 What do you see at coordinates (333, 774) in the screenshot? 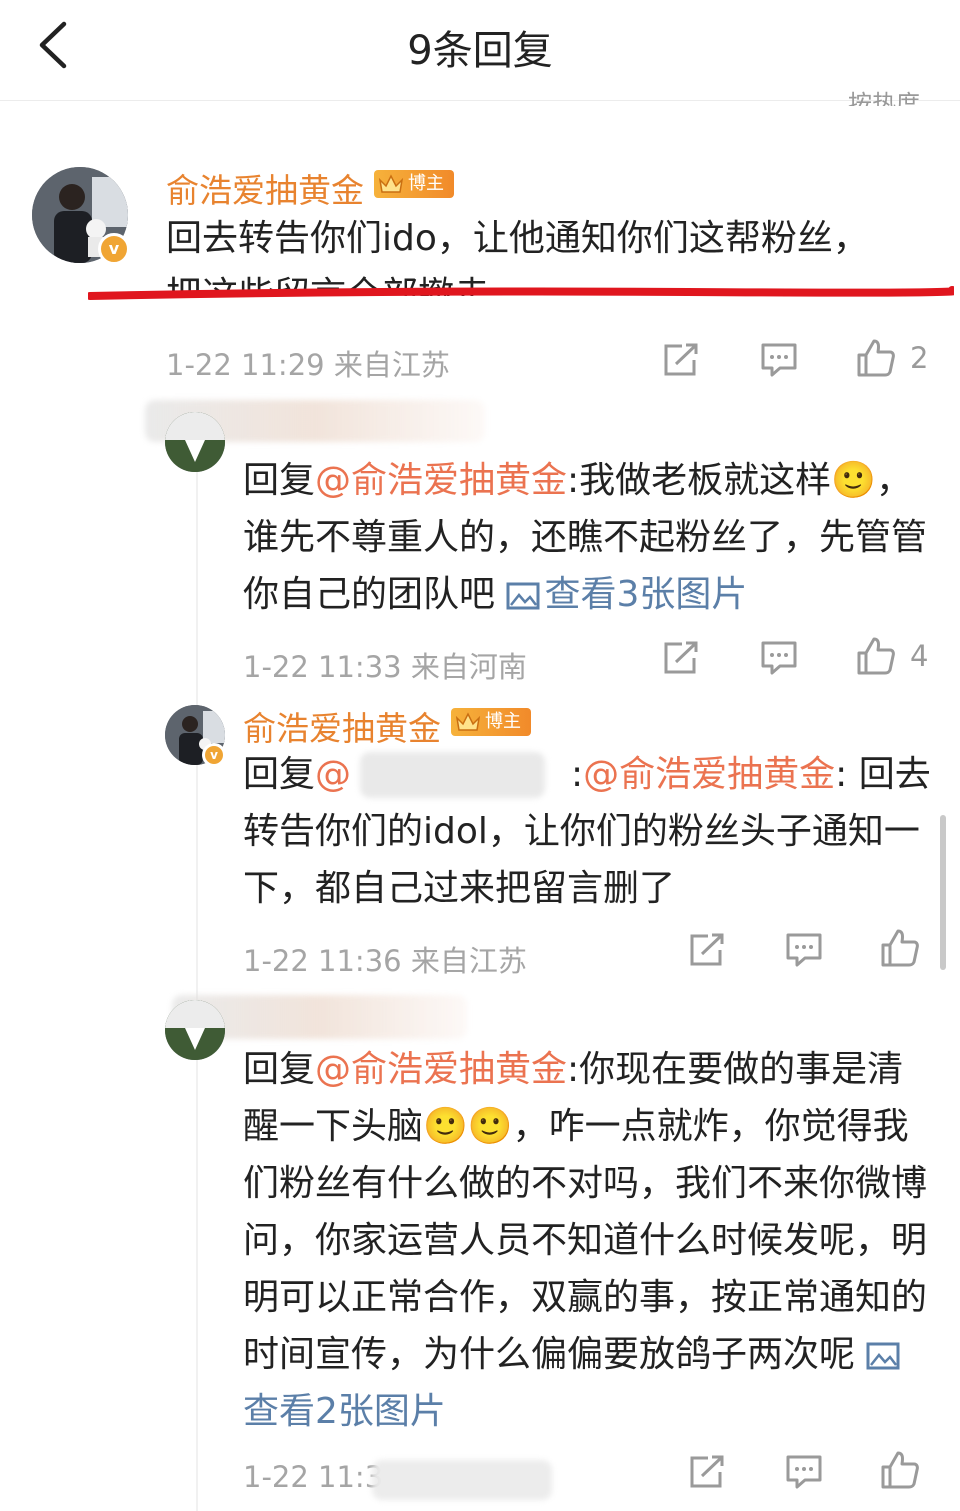
I see `mention-link: @` at bounding box center [333, 774].